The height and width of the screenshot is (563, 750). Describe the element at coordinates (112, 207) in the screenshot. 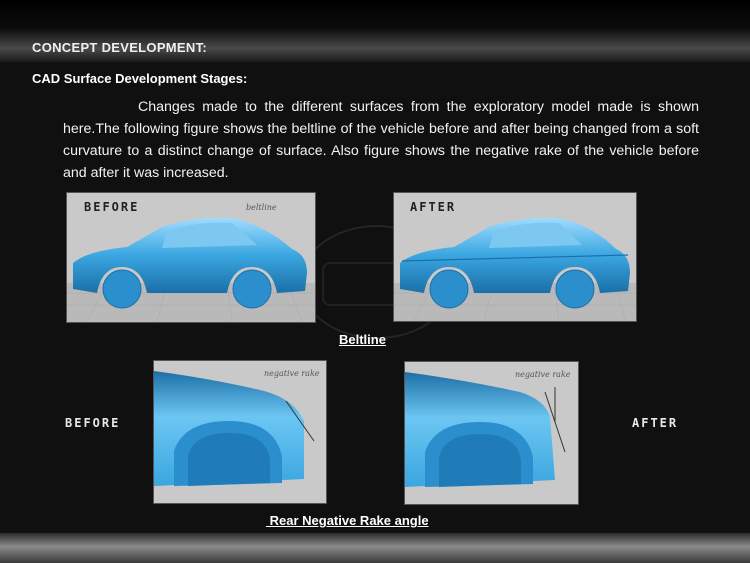

I see `beltline-before-label: BEFORE` at that location.